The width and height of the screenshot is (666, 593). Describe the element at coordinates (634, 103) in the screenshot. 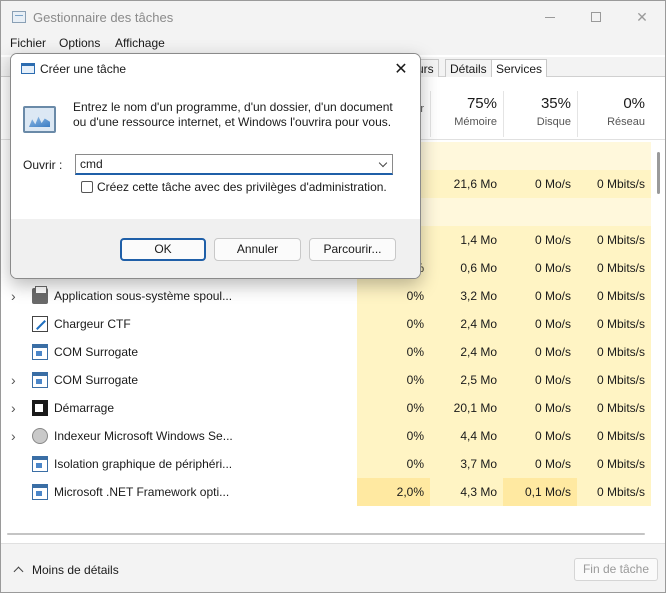

I see `network-total: 0%` at that location.